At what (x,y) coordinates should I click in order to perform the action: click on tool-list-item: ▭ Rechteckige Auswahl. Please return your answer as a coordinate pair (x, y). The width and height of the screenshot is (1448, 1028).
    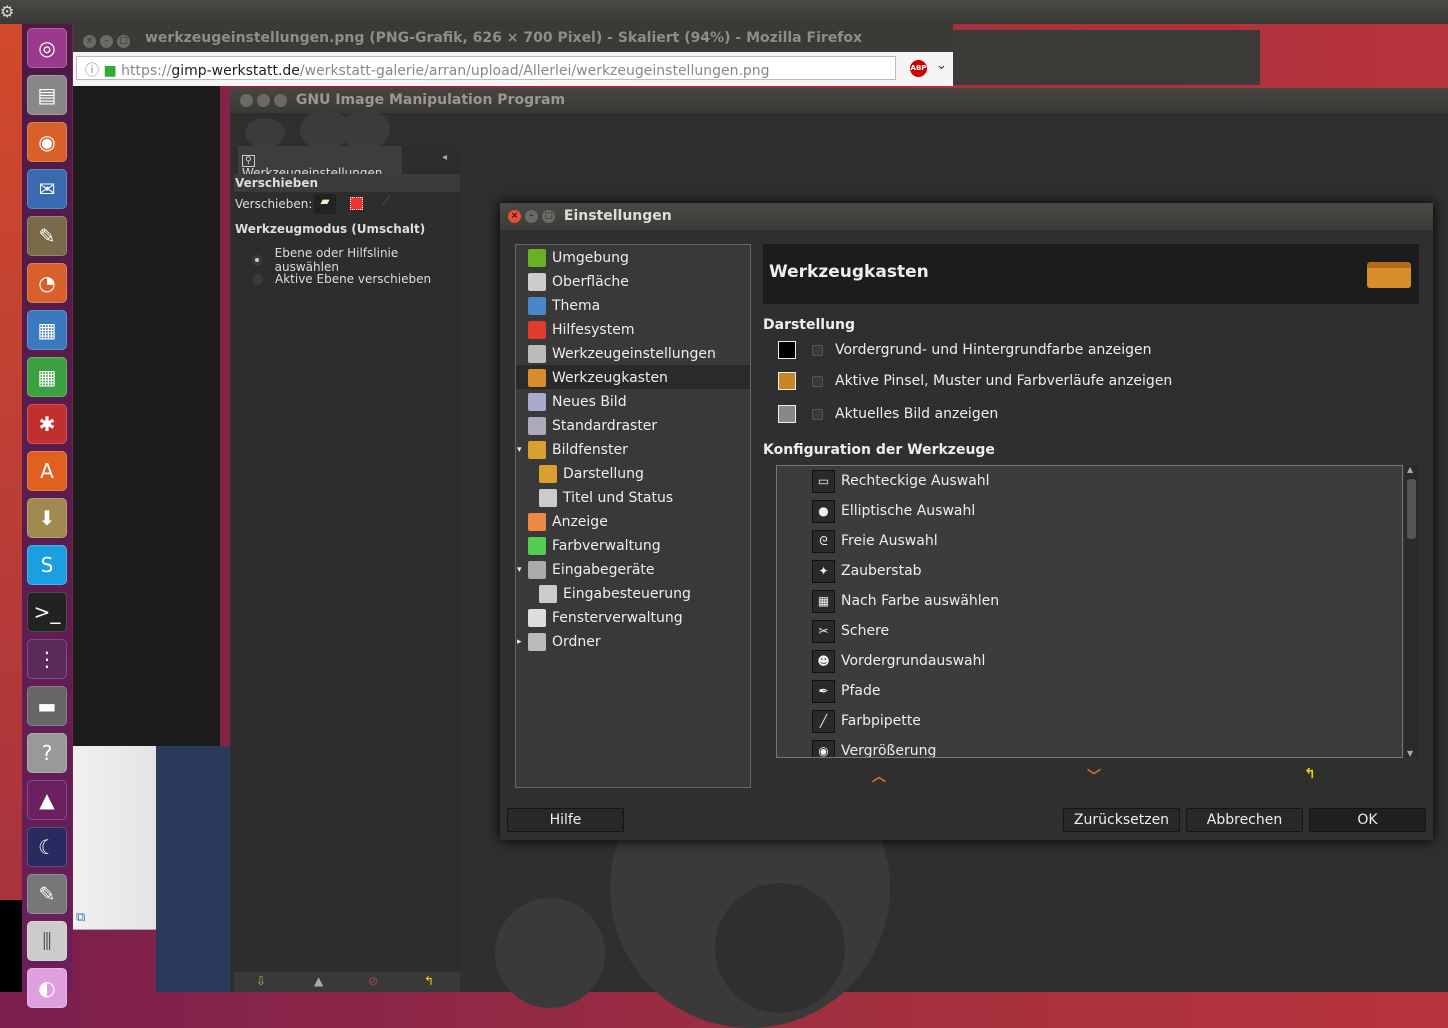
    Looking at the image, I should click on (901, 481).